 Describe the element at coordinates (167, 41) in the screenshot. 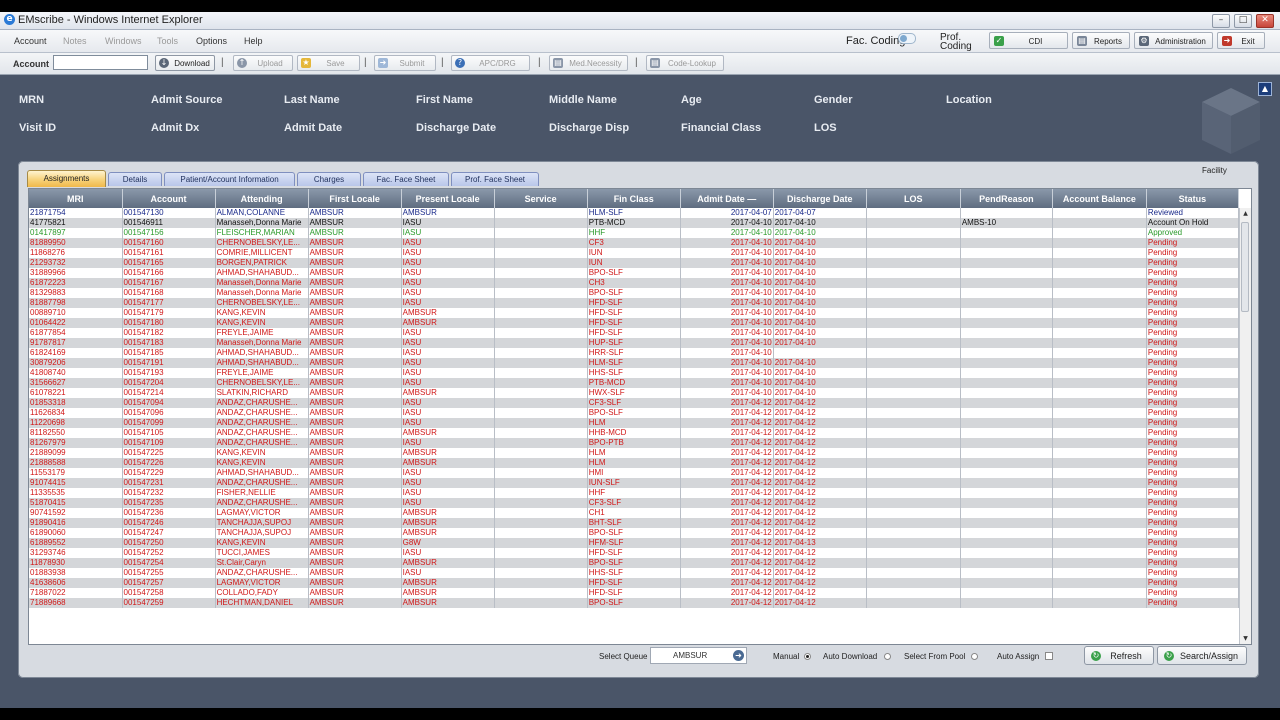

I see `menu-tools: Tools` at that location.